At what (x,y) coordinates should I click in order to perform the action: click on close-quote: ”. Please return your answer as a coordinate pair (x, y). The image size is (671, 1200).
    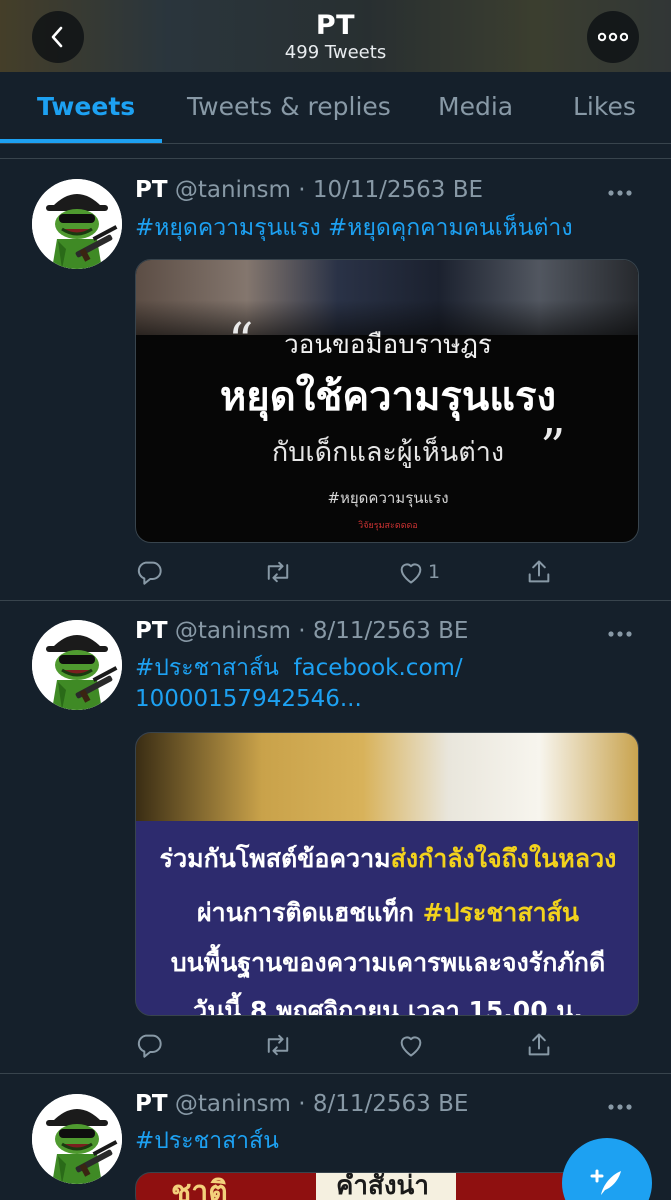
    Looking at the image, I should click on (553, 447).